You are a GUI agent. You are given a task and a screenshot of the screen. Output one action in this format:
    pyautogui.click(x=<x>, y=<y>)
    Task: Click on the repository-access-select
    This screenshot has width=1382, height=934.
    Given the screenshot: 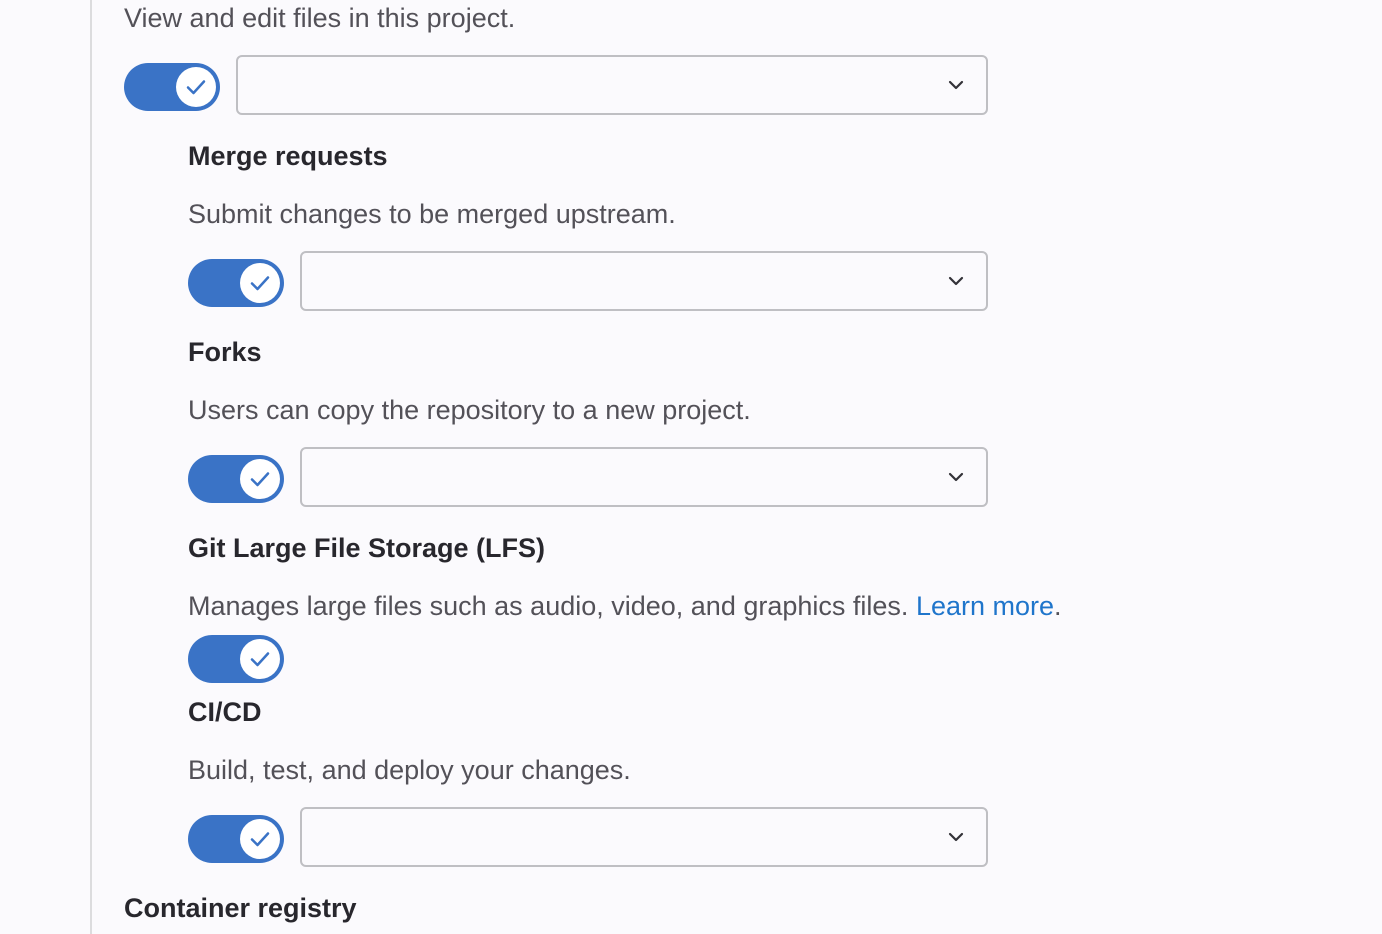 What is the action you would take?
    pyautogui.click(x=612, y=85)
    